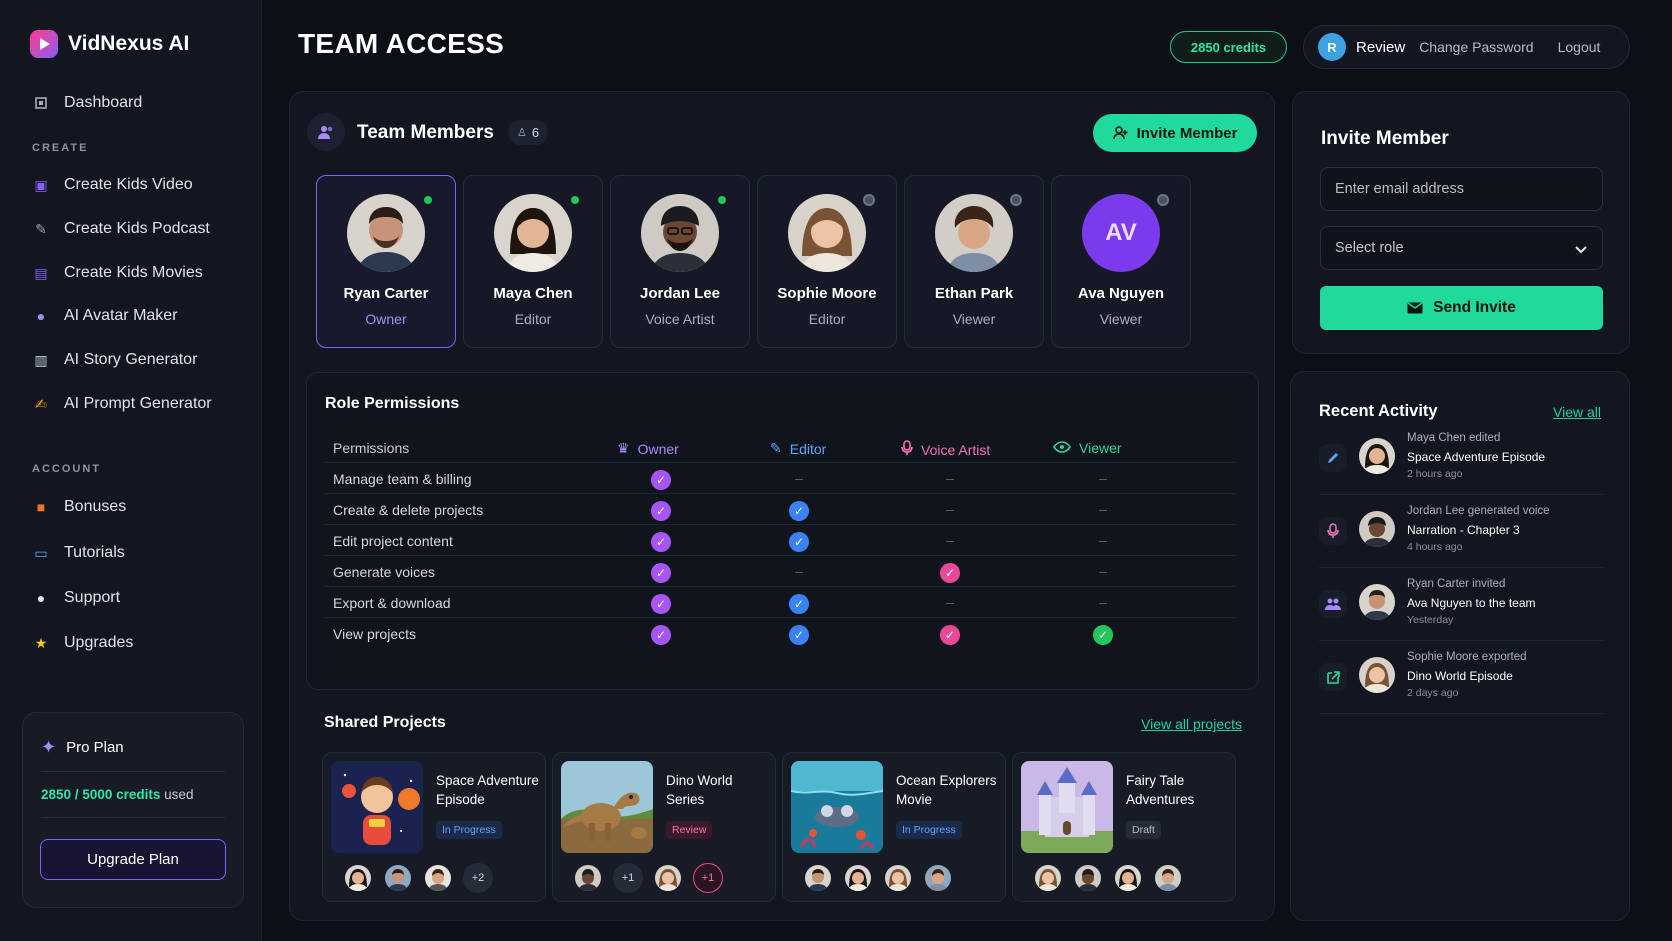 The width and height of the screenshot is (1672, 941). What do you see at coordinates (1191, 724) in the screenshot?
I see `view-all-projects-link: View all projects` at bounding box center [1191, 724].